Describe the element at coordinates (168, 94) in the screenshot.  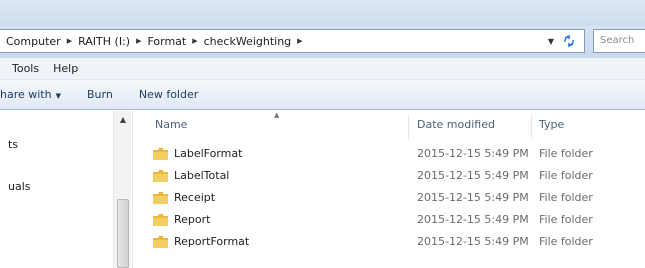
I see `new-folder-button: New folder` at that location.